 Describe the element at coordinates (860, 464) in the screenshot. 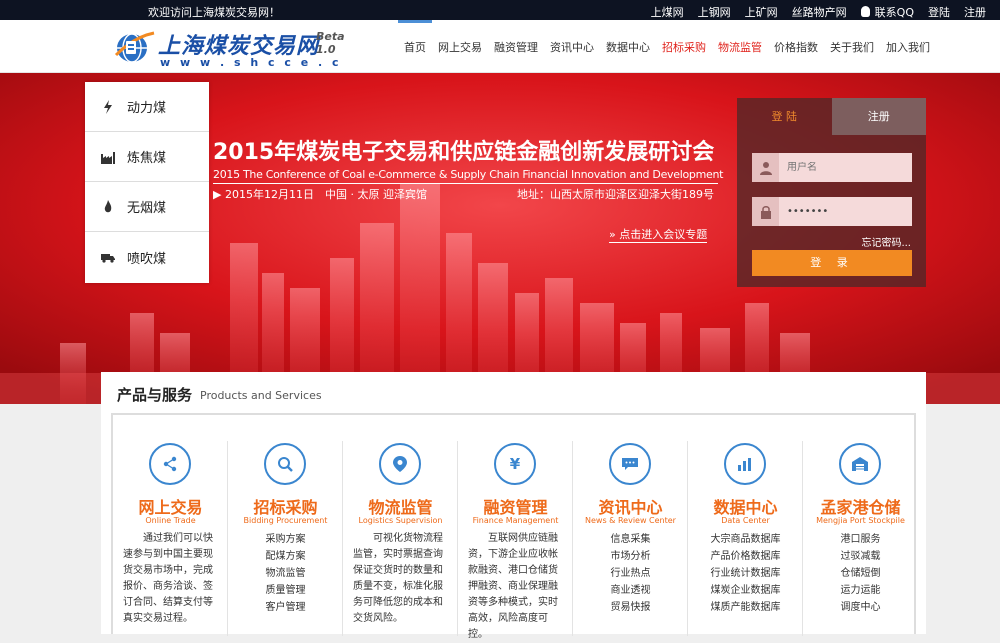

I see `warehouse-icon` at that location.